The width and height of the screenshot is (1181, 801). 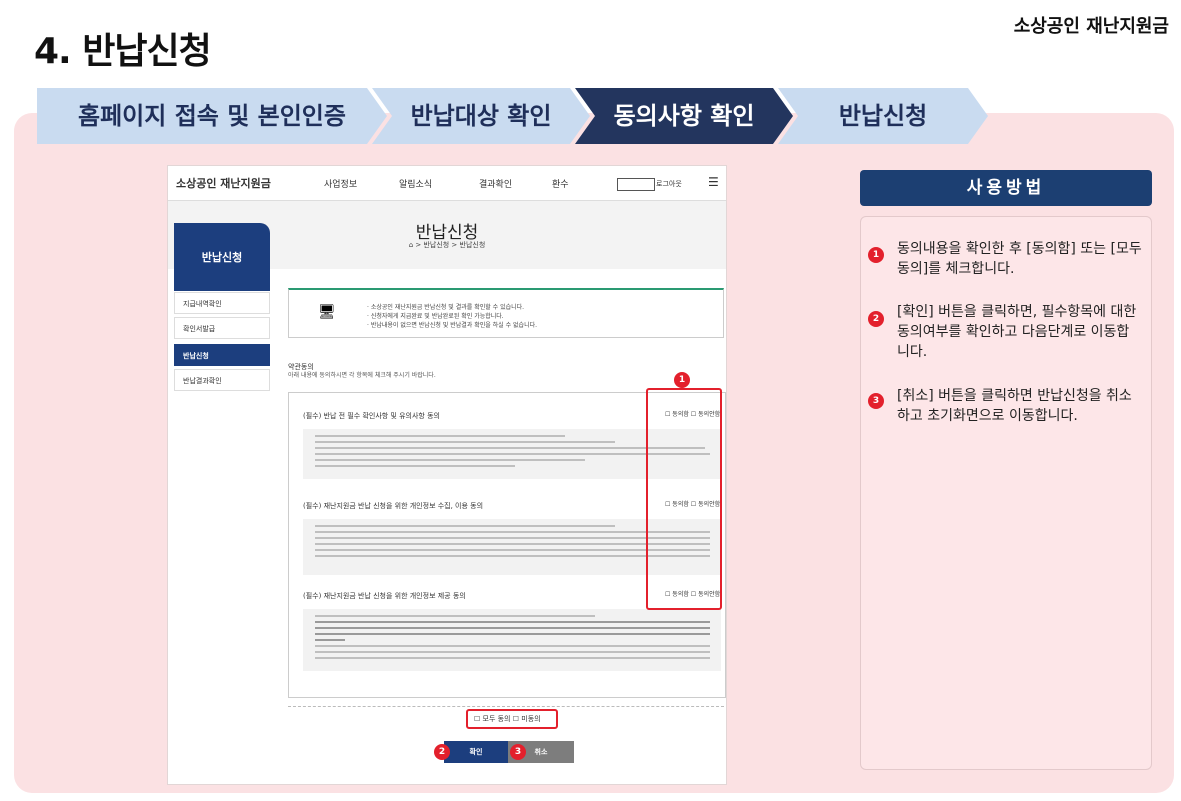 I want to click on step-3-label: 동의사항 확인, so click(x=684, y=116).